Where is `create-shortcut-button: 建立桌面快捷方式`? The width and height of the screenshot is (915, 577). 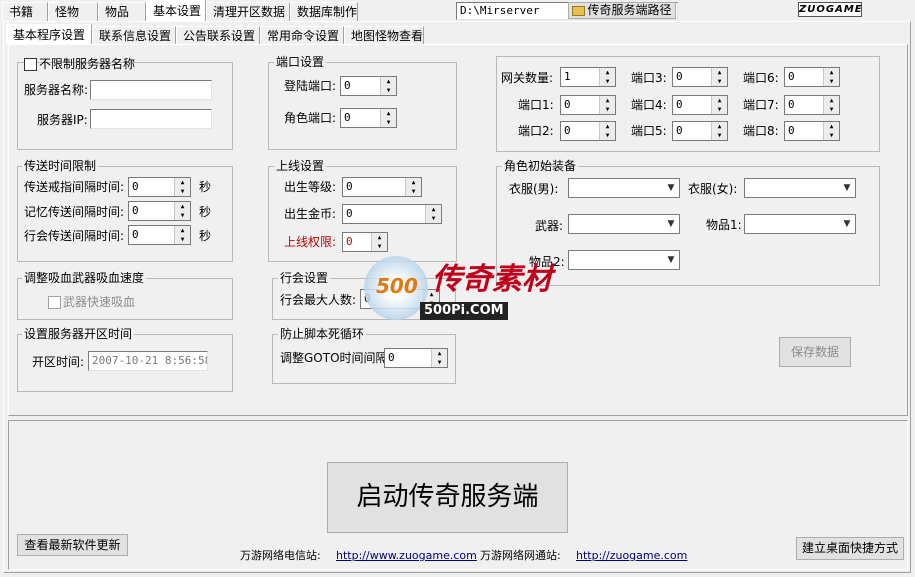 create-shortcut-button: 建立桌面快捷方式 is located at coordinates (850, 548).